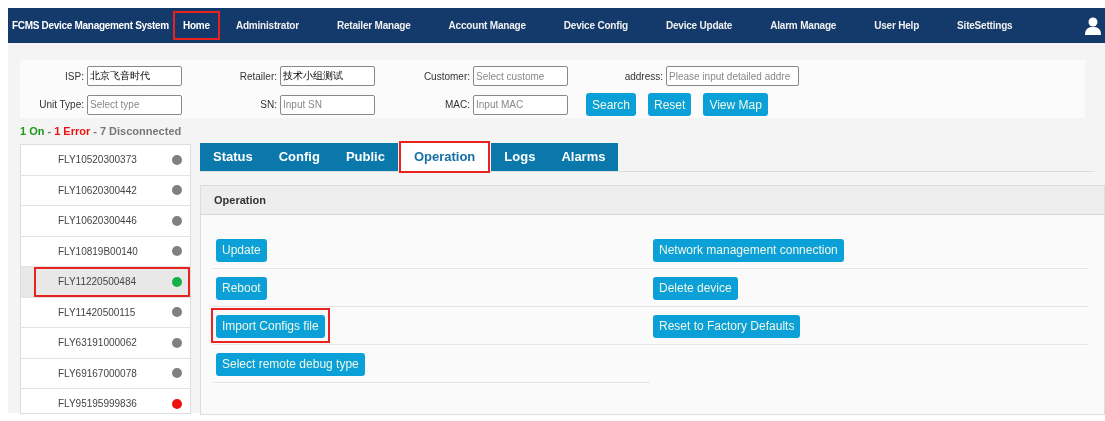 This screenshot has width=1105, height=421. Describe the element at coordinates (97, 404) in the screenshot. I see `device-serial: FLY95195999836` at that location.